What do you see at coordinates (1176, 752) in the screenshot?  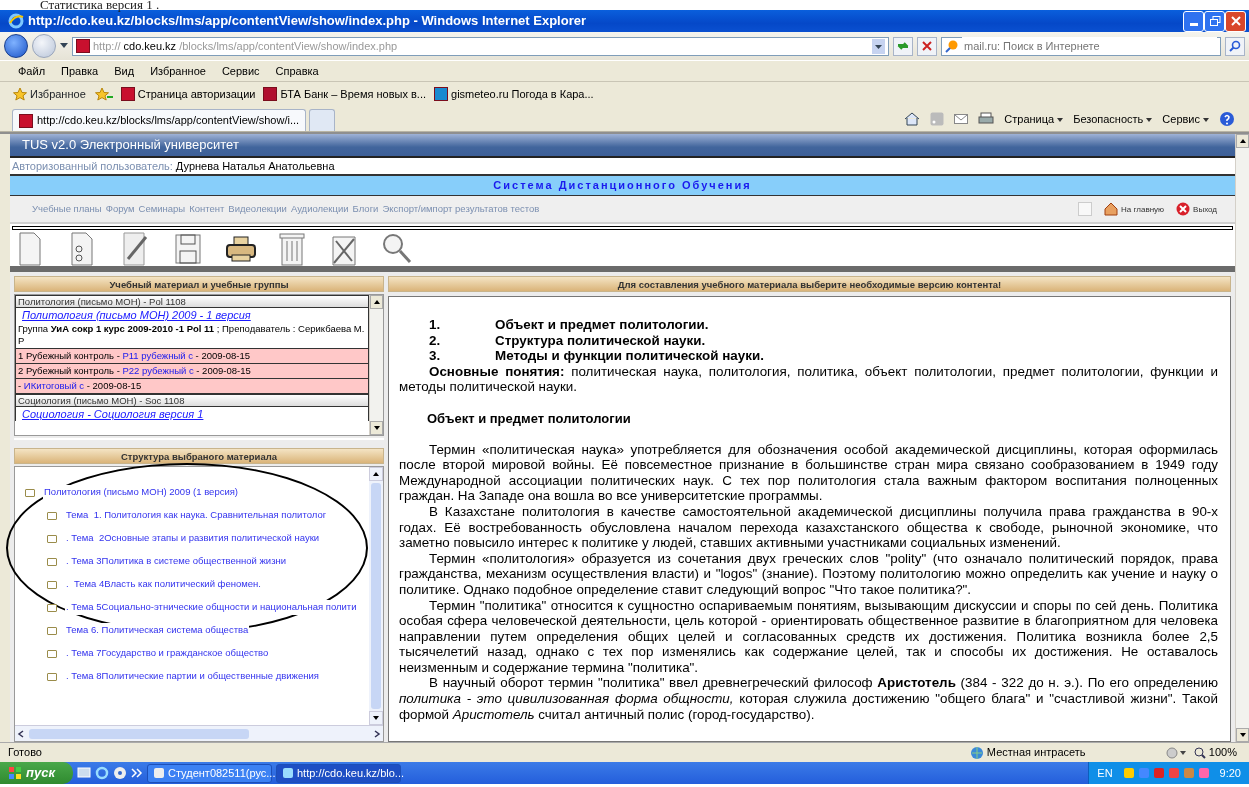 I see `security-icon` at bounding box center [1176, 752].